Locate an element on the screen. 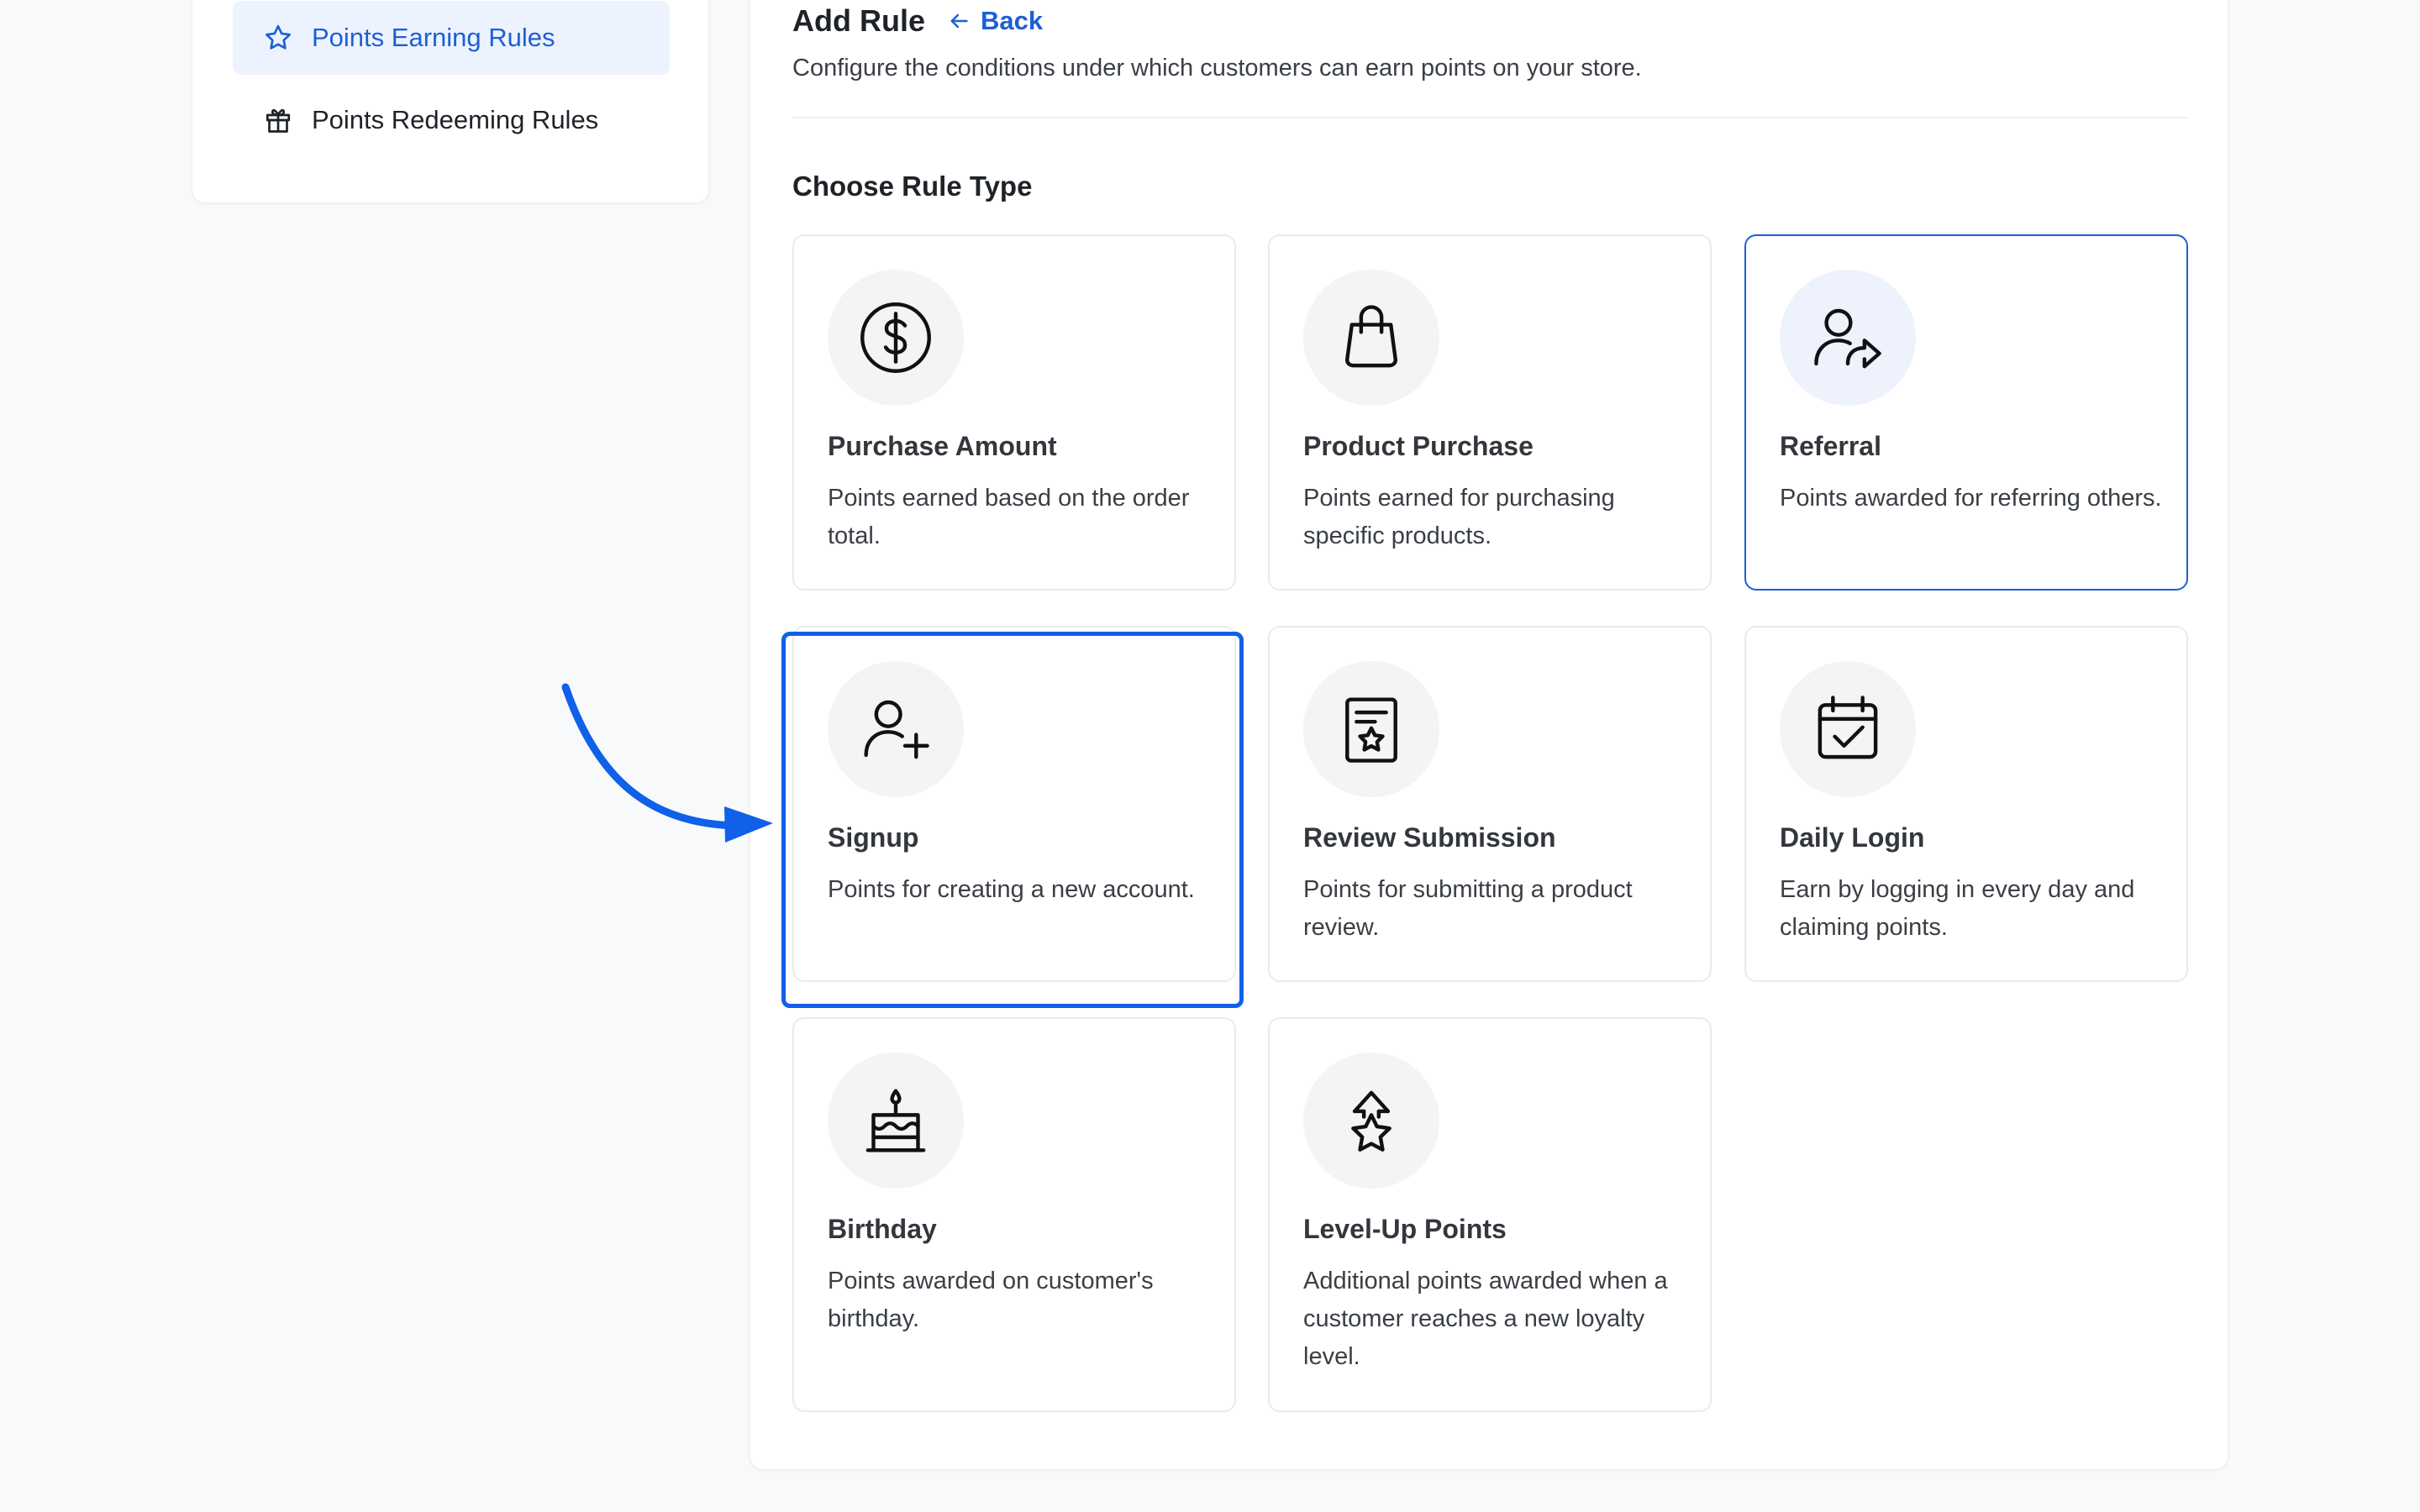  section-title: Choose Rule Type is located at coordinates (912, 186).